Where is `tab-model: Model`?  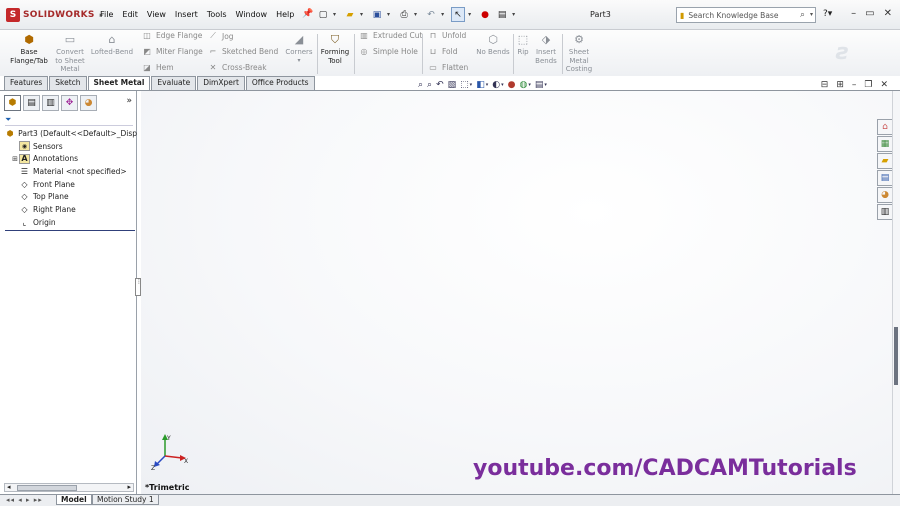
tab-model: Model is located at coordinates (74, 500).